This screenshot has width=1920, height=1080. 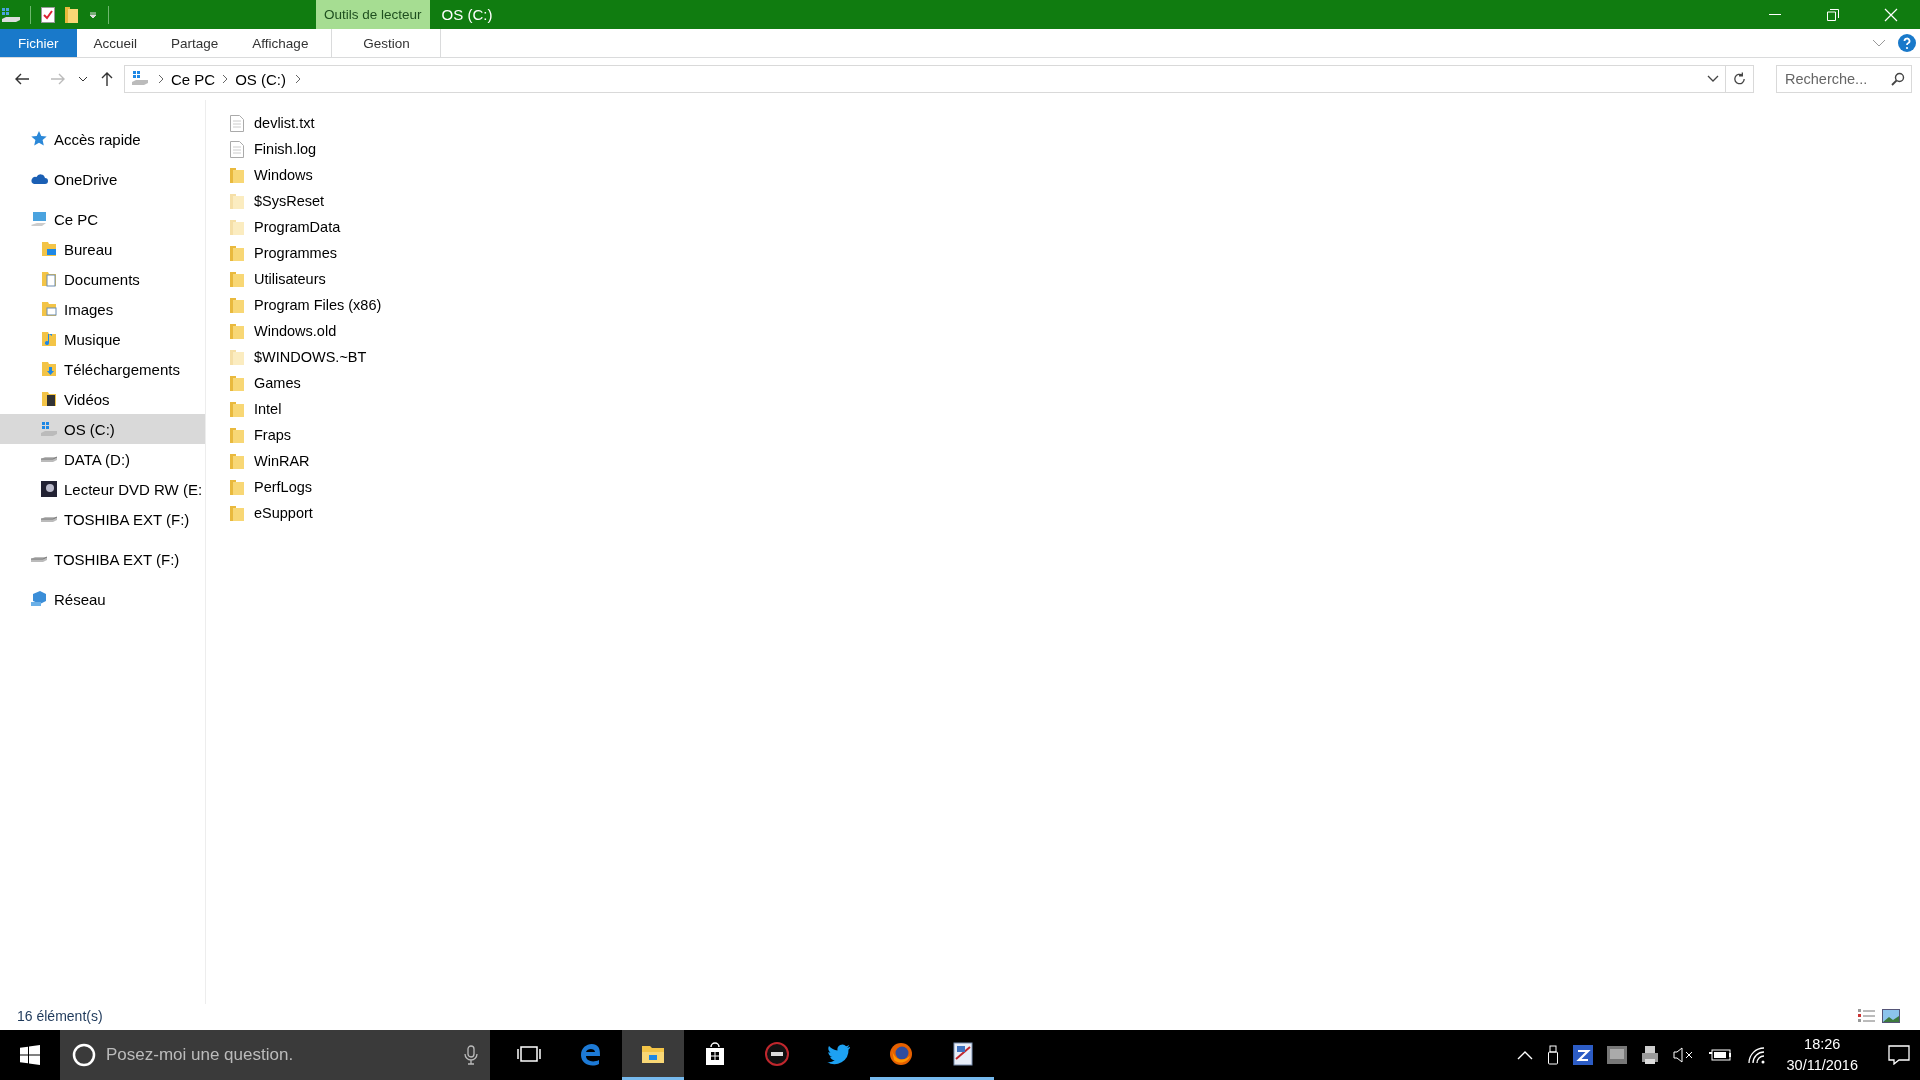 What do you see at coordinates (467, 14) in the screenshot?
I see `window-title: OS (C:)` at bounding box center [467, 14].